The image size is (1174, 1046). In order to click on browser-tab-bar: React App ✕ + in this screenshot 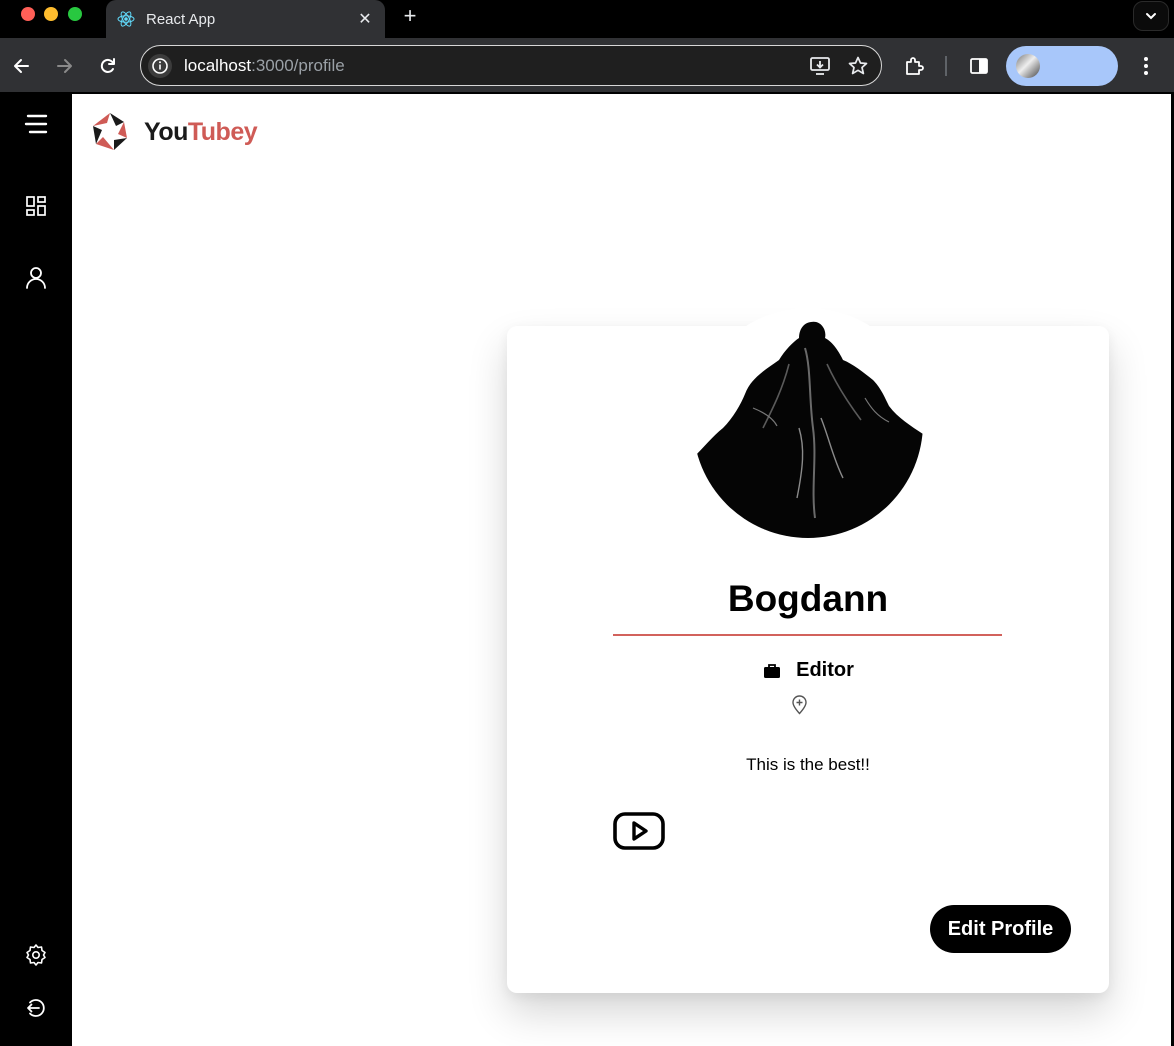, I will do `click(587, 19)`.